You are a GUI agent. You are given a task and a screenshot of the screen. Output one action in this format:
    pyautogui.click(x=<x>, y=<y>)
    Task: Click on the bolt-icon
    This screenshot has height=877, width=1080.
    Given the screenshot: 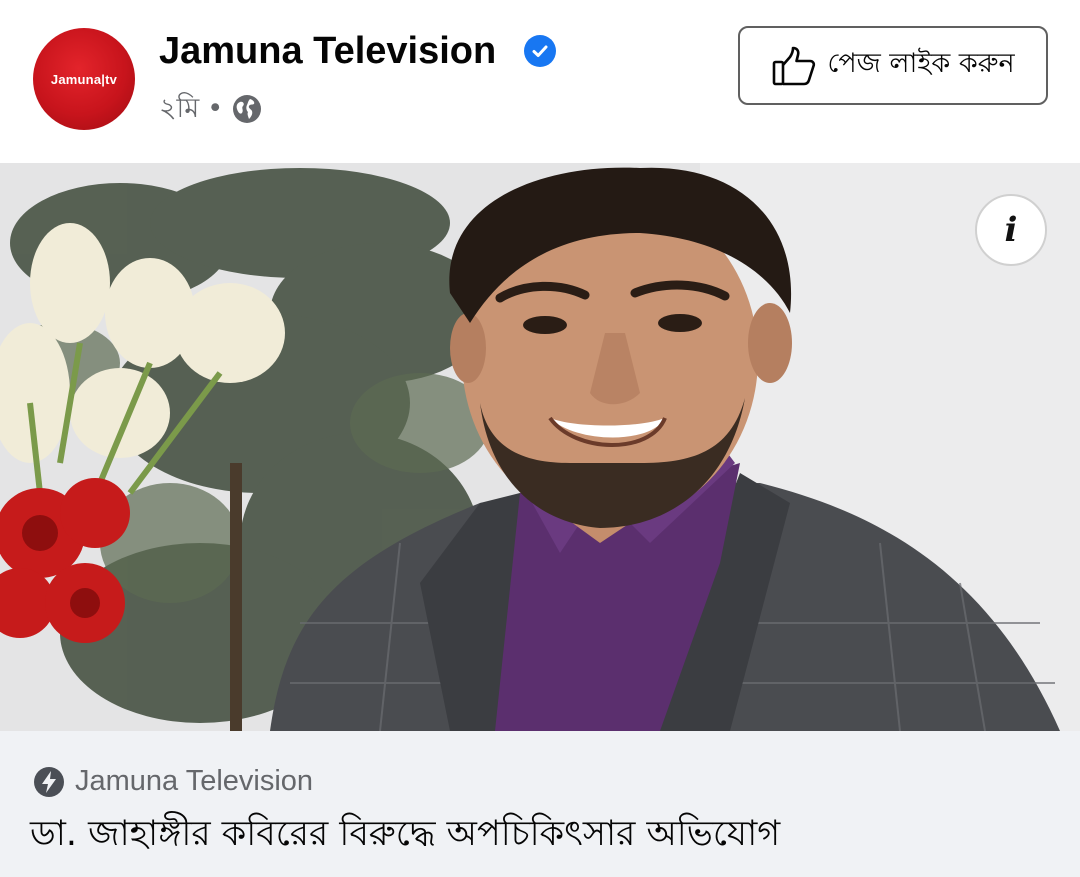 What is the action you would take?
    pyautogui.click(x=49, y=781)
    